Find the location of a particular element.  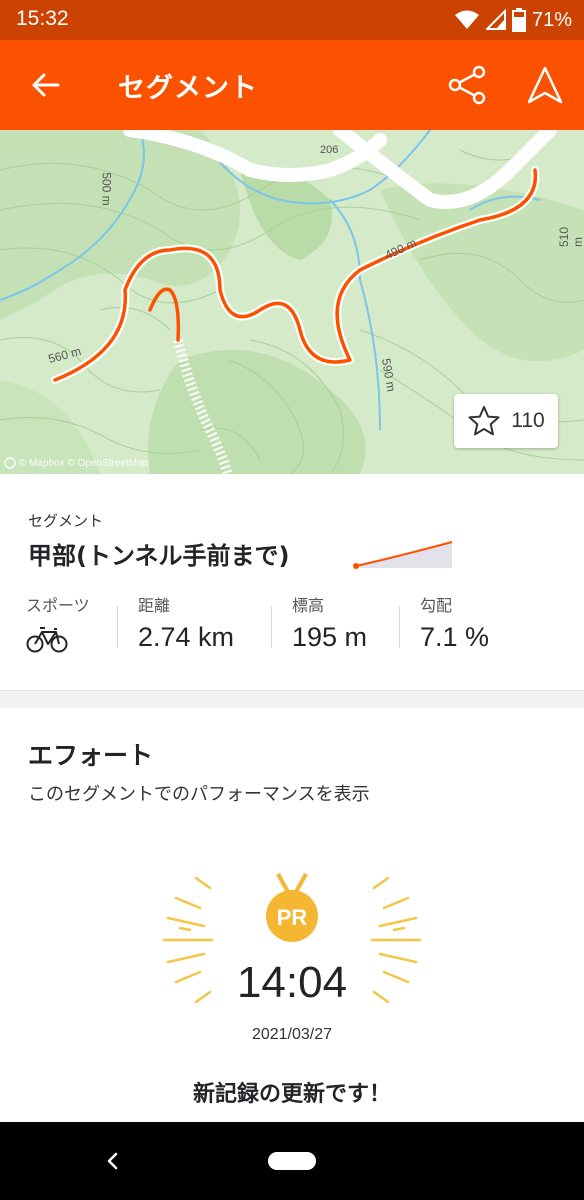

pr-medal-icon: PR is located at coordinates (292, 907).